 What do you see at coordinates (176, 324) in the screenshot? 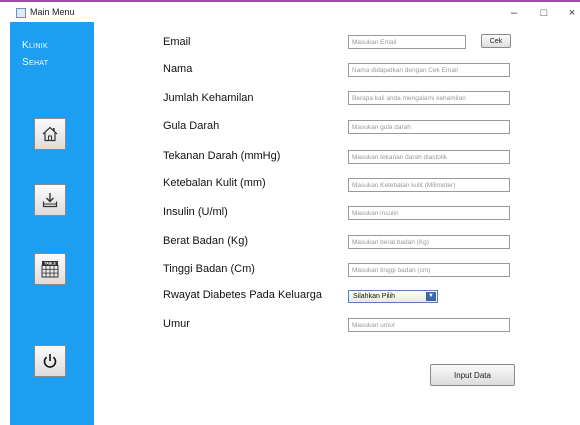
I see `umur-label: Umur` at bounding box center [176, 324].